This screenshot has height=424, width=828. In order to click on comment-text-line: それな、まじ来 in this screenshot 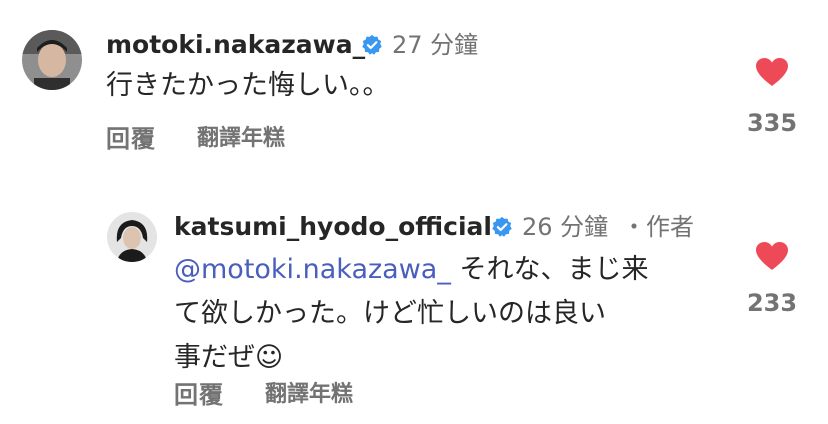, I will do `click(549, 269)`.